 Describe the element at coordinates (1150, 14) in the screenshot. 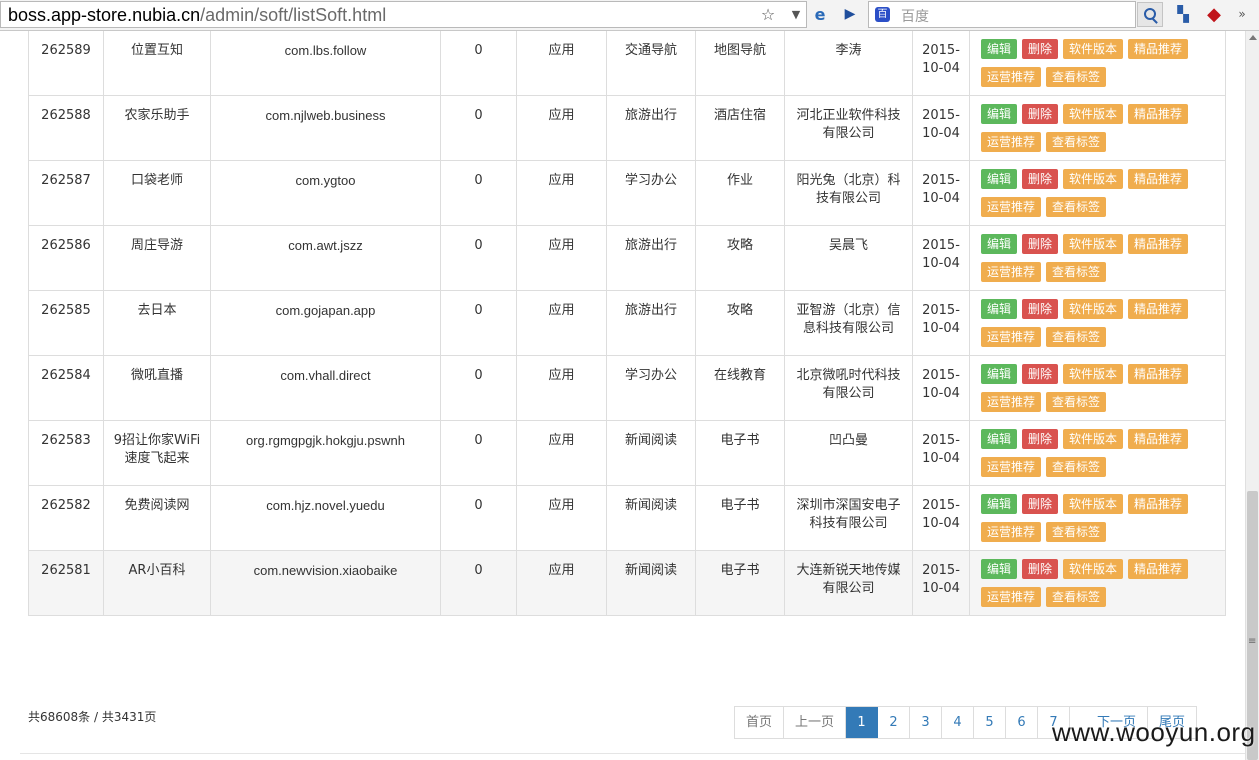

I see `search-button` at that location.